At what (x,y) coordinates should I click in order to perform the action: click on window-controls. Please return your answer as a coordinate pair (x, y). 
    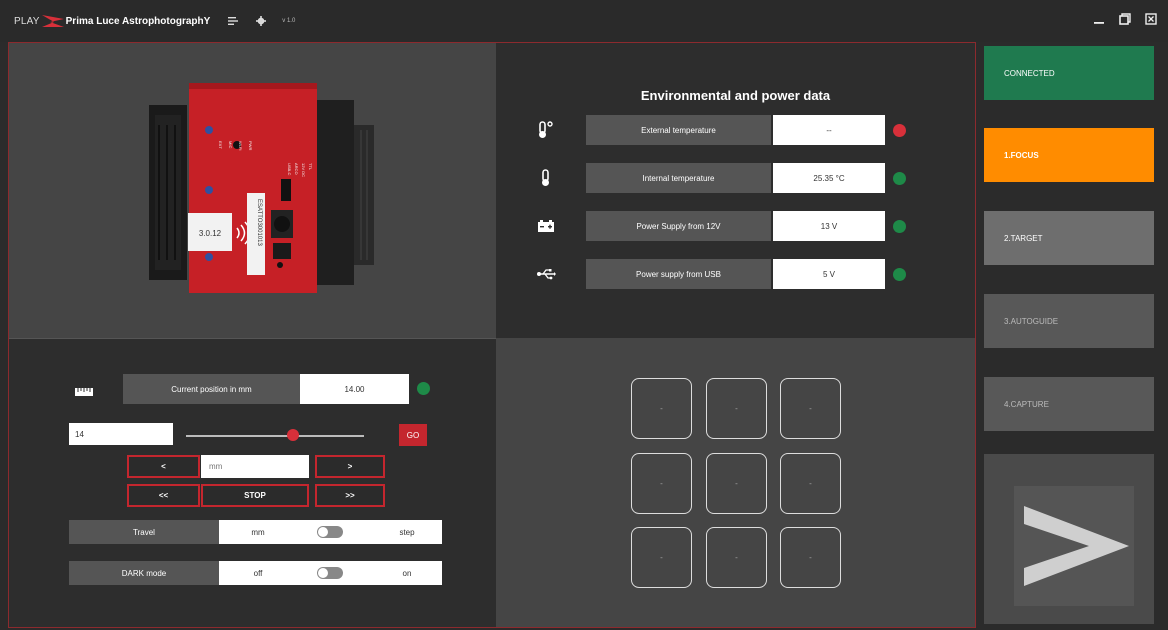
    Looking at the image, I should click on (1125, 19).